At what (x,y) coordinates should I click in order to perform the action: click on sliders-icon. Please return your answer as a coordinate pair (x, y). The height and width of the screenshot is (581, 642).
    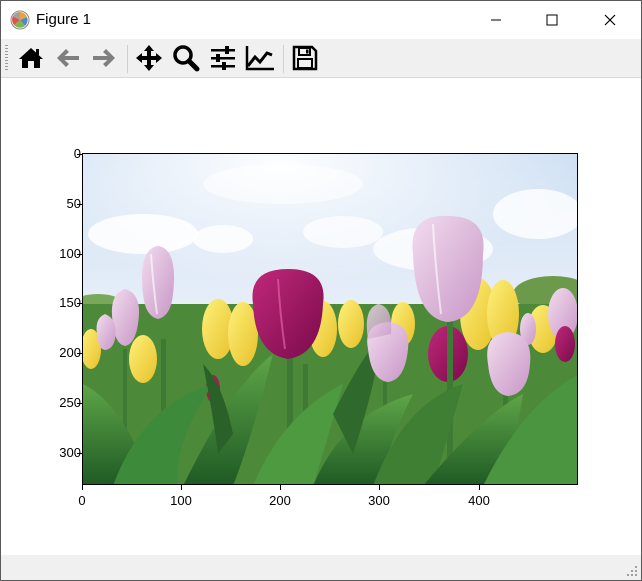
    Looking at the image, I should click on (223, 58).